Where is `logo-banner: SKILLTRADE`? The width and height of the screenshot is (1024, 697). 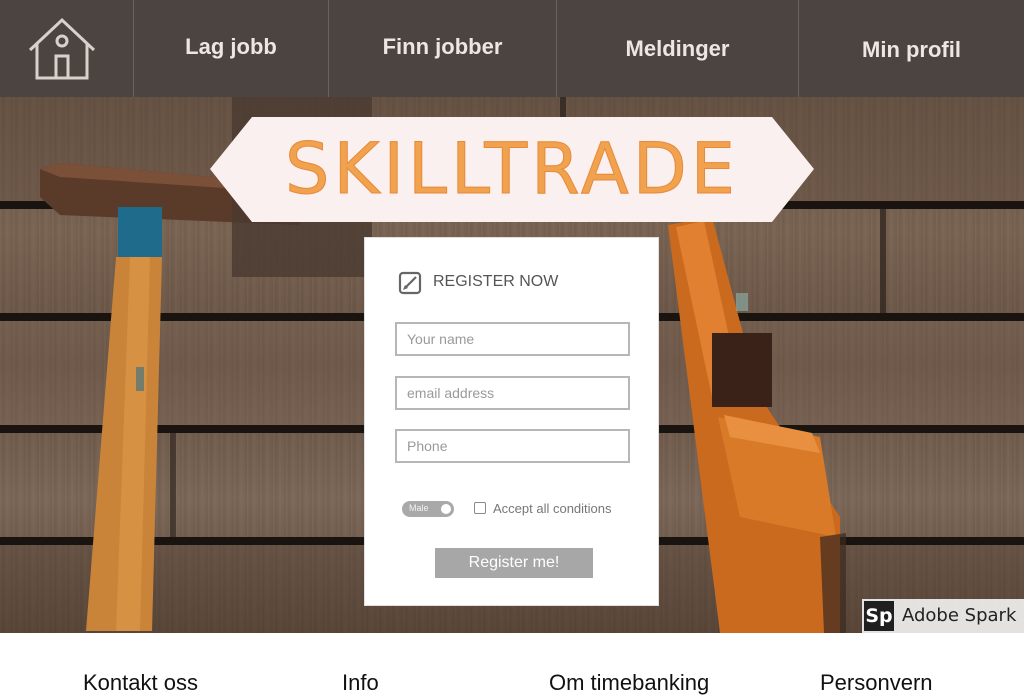 logo-banner: SKILLTRADE is located at coordinates (512, 169).